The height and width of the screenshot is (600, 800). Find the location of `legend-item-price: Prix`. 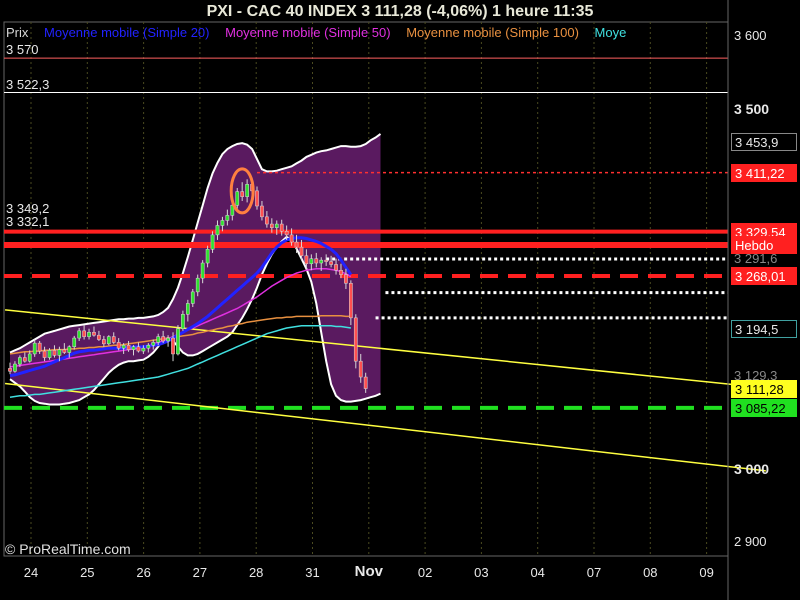

legend-item-price: Prix is located at coordinates (17, 32).